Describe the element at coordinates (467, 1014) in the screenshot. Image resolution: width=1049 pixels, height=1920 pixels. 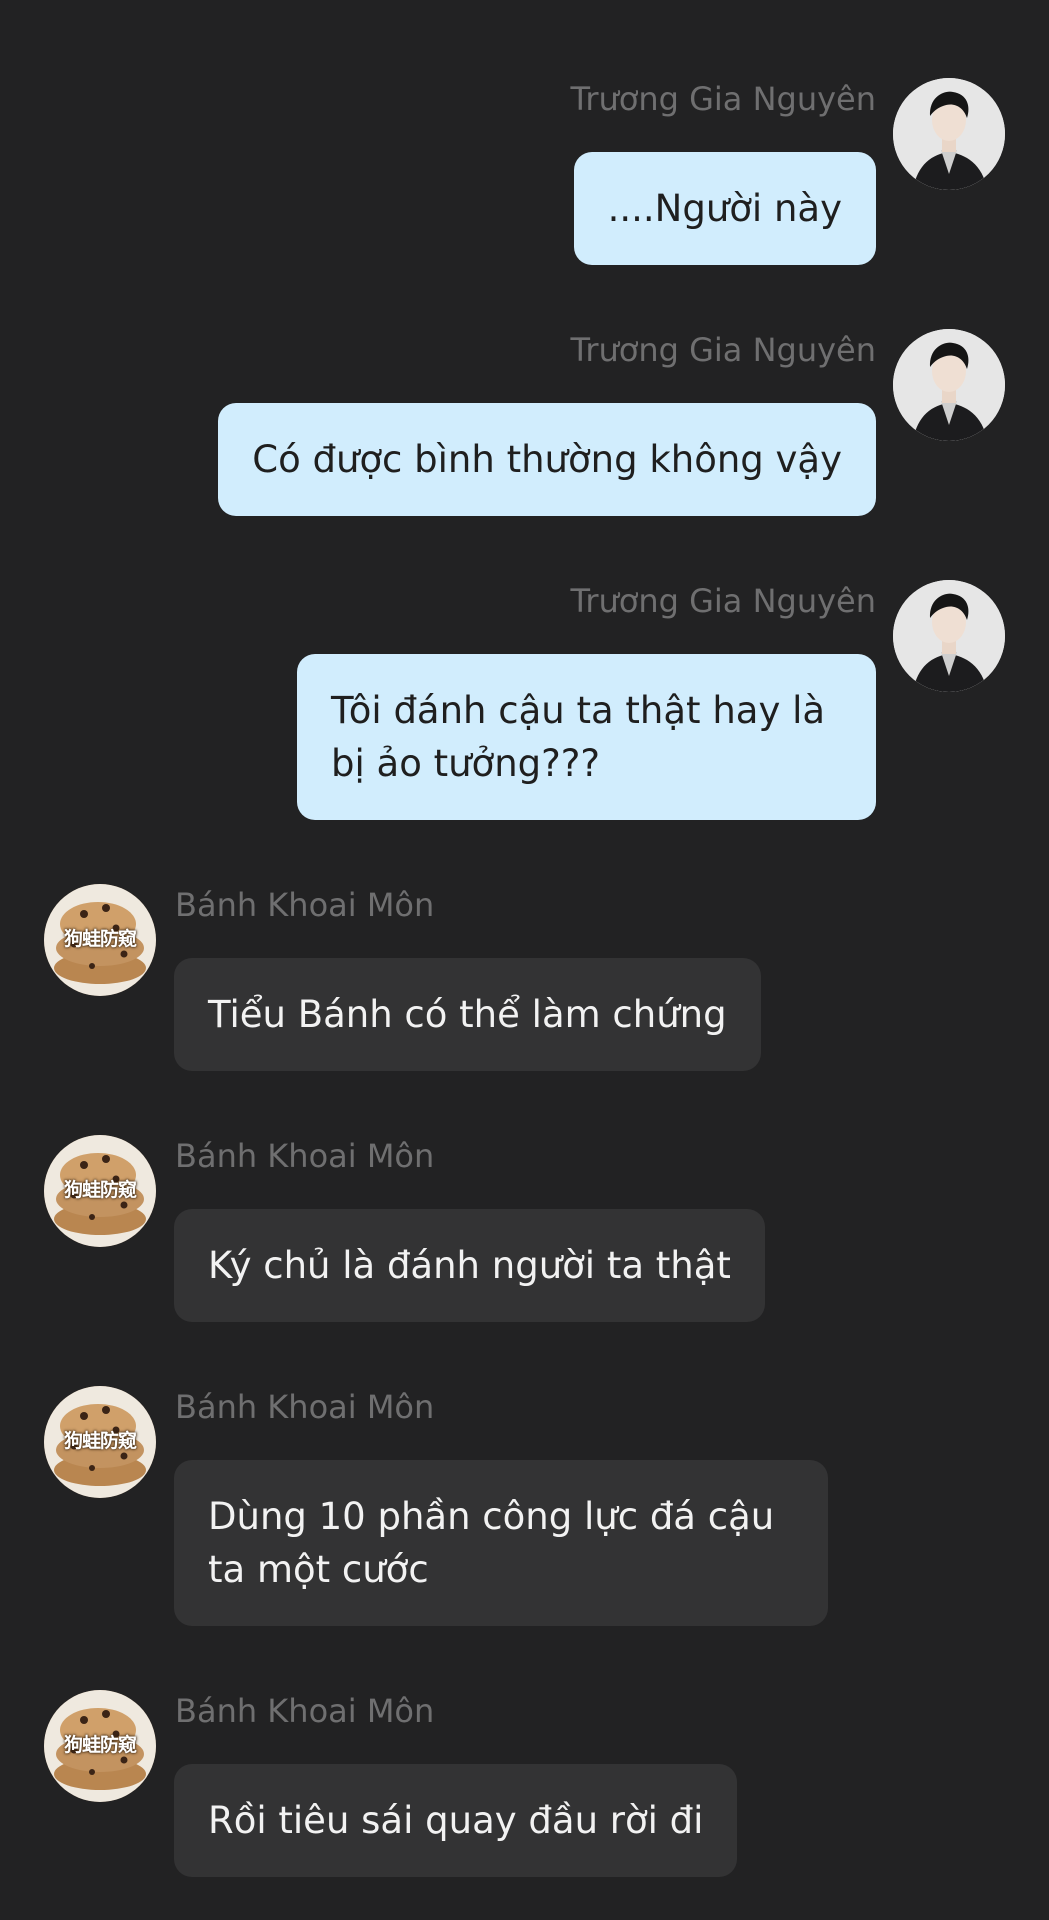
I see `message-bubble: Tiểu Bánh có thể làm chứng` at that location.